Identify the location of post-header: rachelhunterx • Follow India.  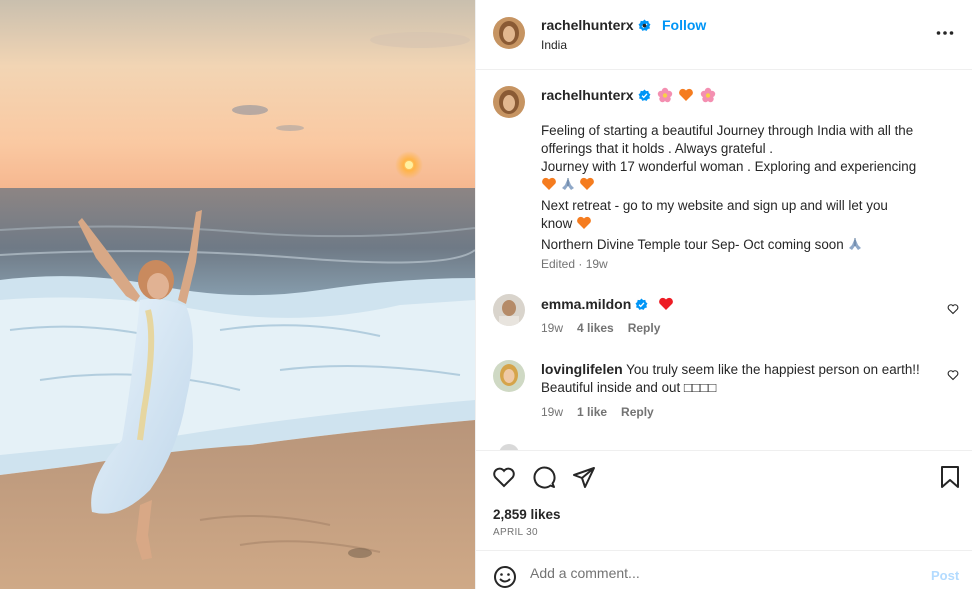
(724, 35).